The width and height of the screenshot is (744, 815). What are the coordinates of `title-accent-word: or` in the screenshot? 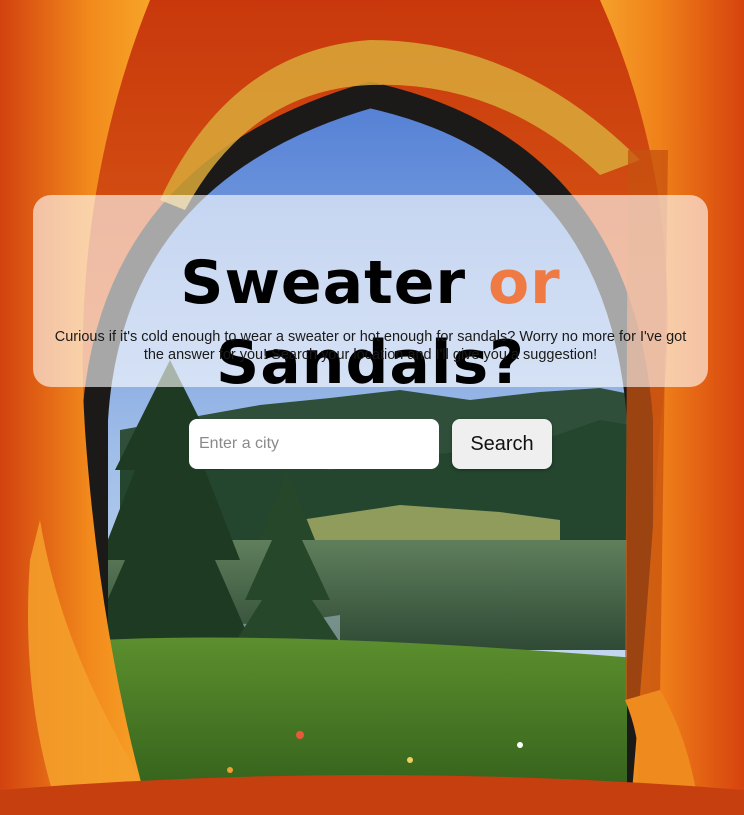 It's located at (524, 283).